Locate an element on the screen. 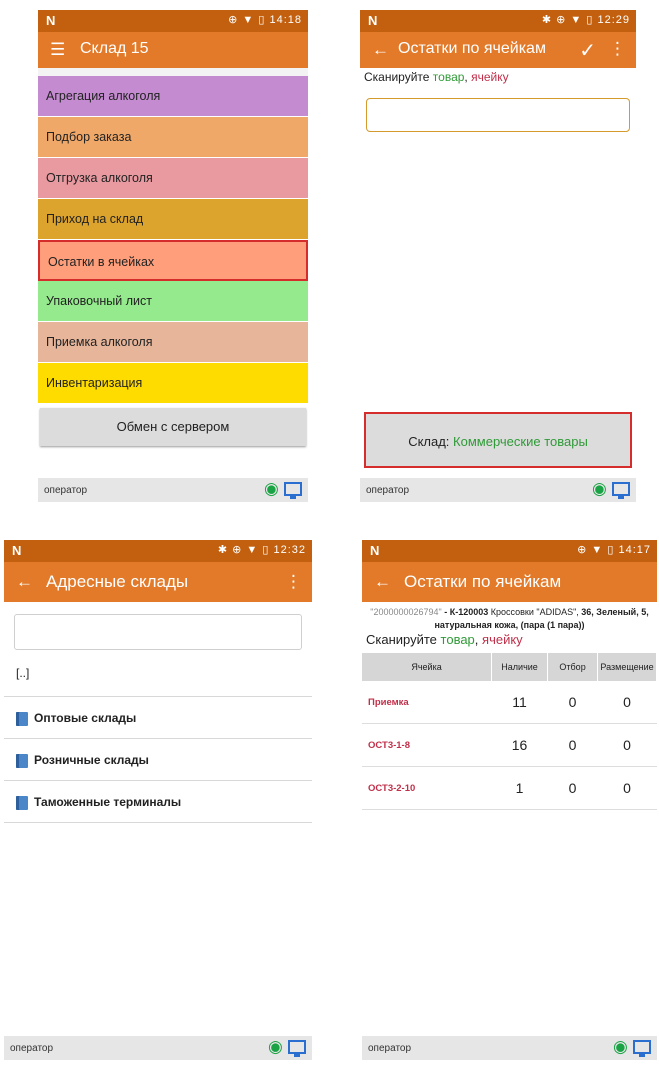 This screenshot has width=659, height=1066. folder-item-wholesale: Оптовые склады is located at coordinates (158, 718).